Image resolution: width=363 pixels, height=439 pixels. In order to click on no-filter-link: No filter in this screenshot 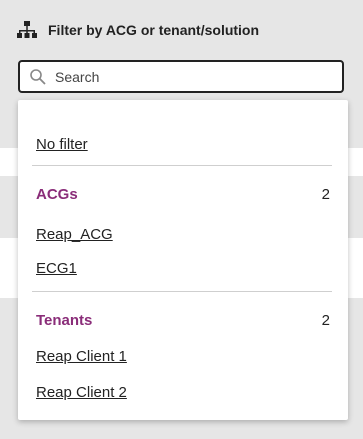, I will do `click(62, 144)`.